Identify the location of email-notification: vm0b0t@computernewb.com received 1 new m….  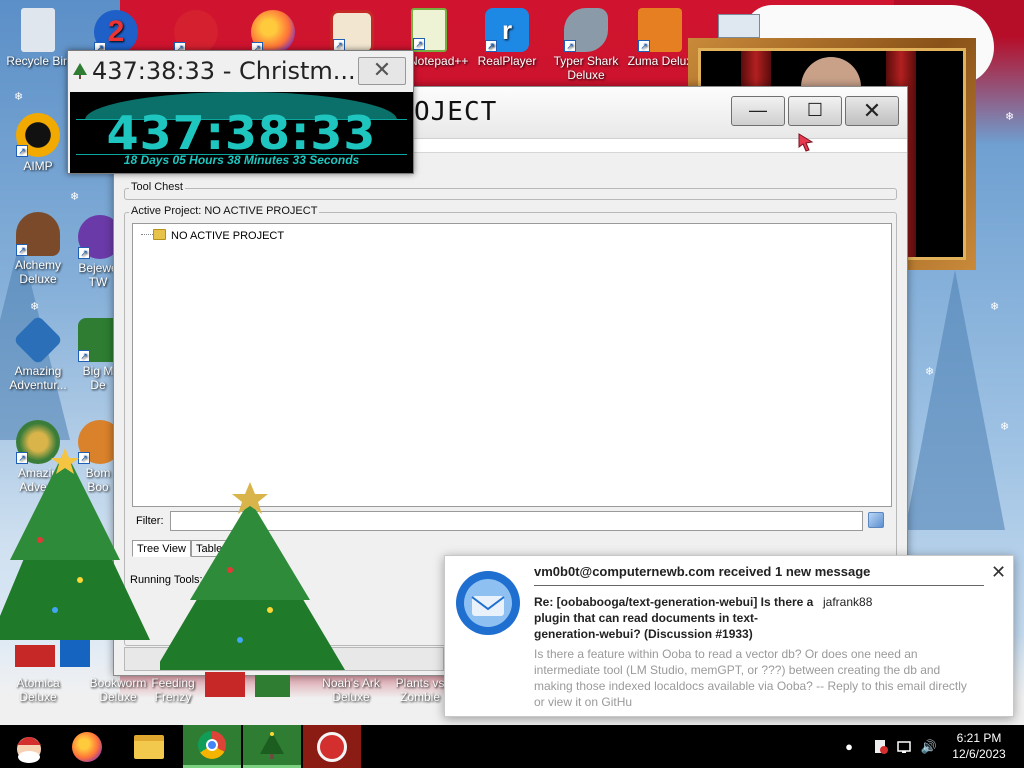
(729, 636).